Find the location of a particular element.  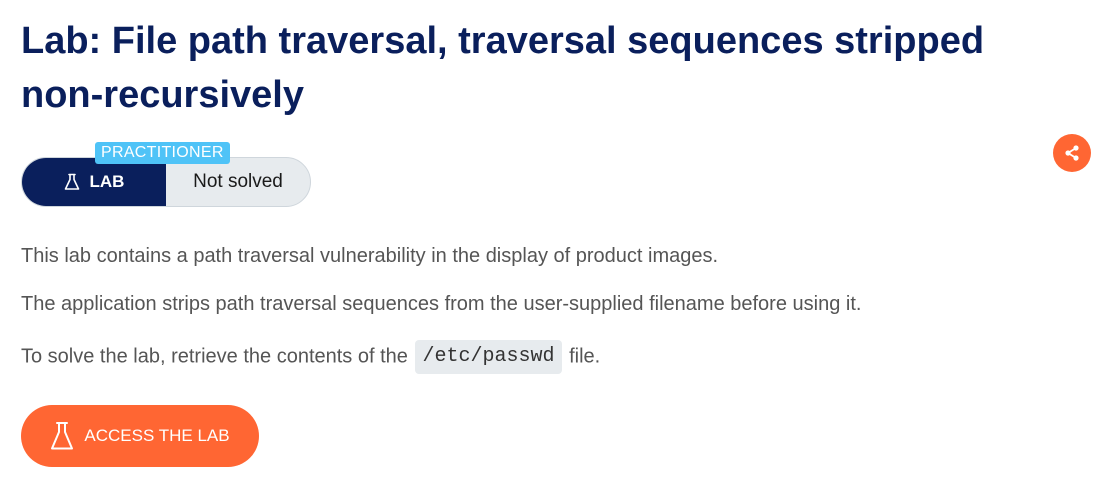

level-badge: PRACTITIONER is located at coordinates (162, 153).